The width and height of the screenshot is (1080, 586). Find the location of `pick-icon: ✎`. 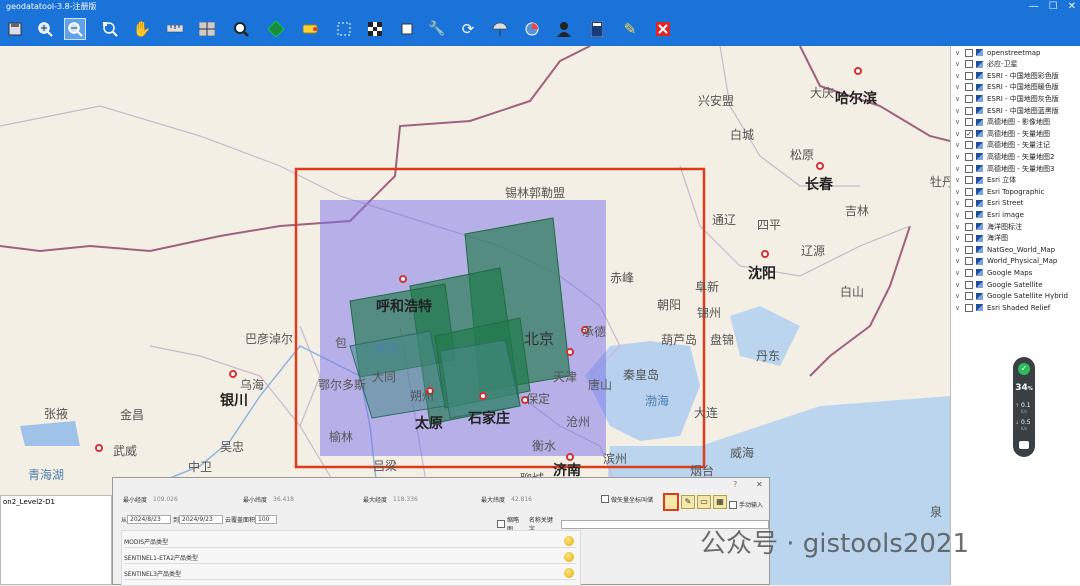

pick-icon: ✎ is located at coordinates (688, 502).